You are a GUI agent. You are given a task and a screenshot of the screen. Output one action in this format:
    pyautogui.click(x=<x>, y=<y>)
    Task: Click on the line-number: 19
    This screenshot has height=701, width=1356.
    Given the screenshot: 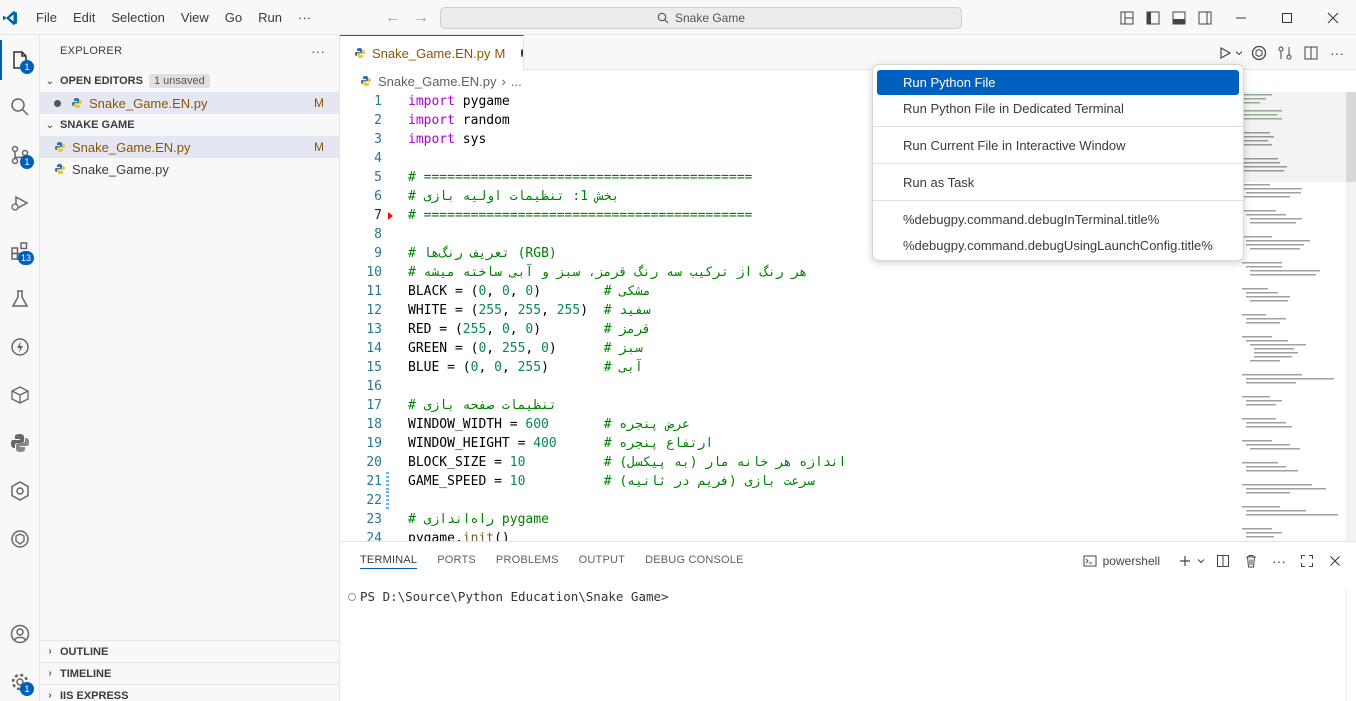 What is the action you would take?
    pyautogui.click(x=374, y=443)
    